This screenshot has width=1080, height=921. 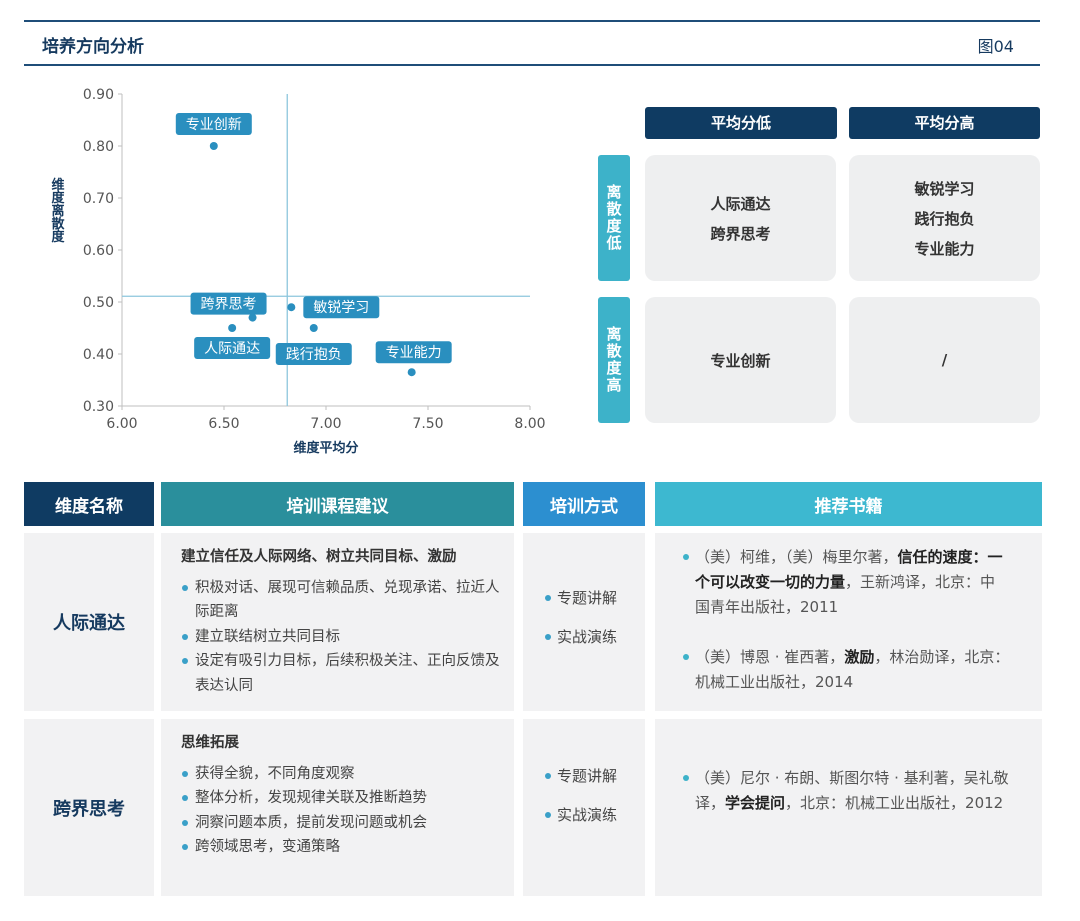 What do you see at coordinates (529, 424) in the screenshot?
I see `x-tick-label: 8.00` at bounding box center [529, 424].